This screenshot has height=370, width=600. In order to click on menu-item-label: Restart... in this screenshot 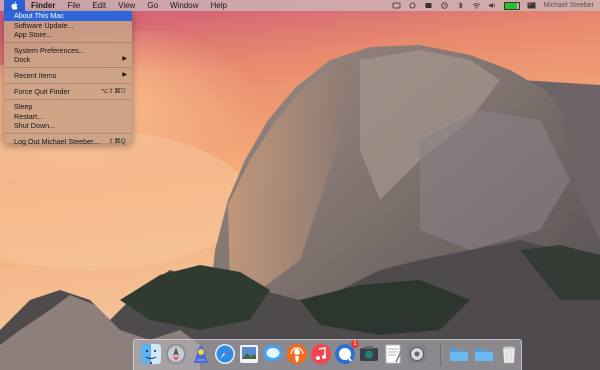, I will do `click(29, 116)`.